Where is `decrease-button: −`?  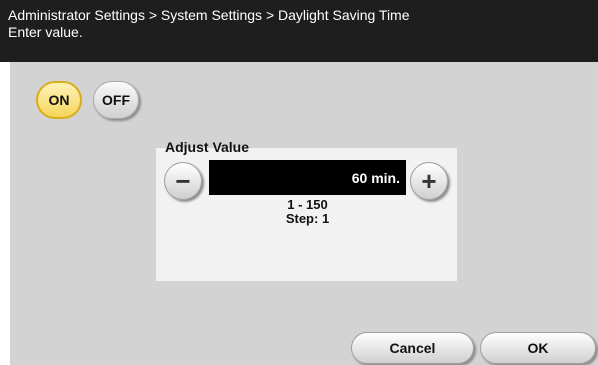 decrease-button: − is located at coordinates (183, 181).